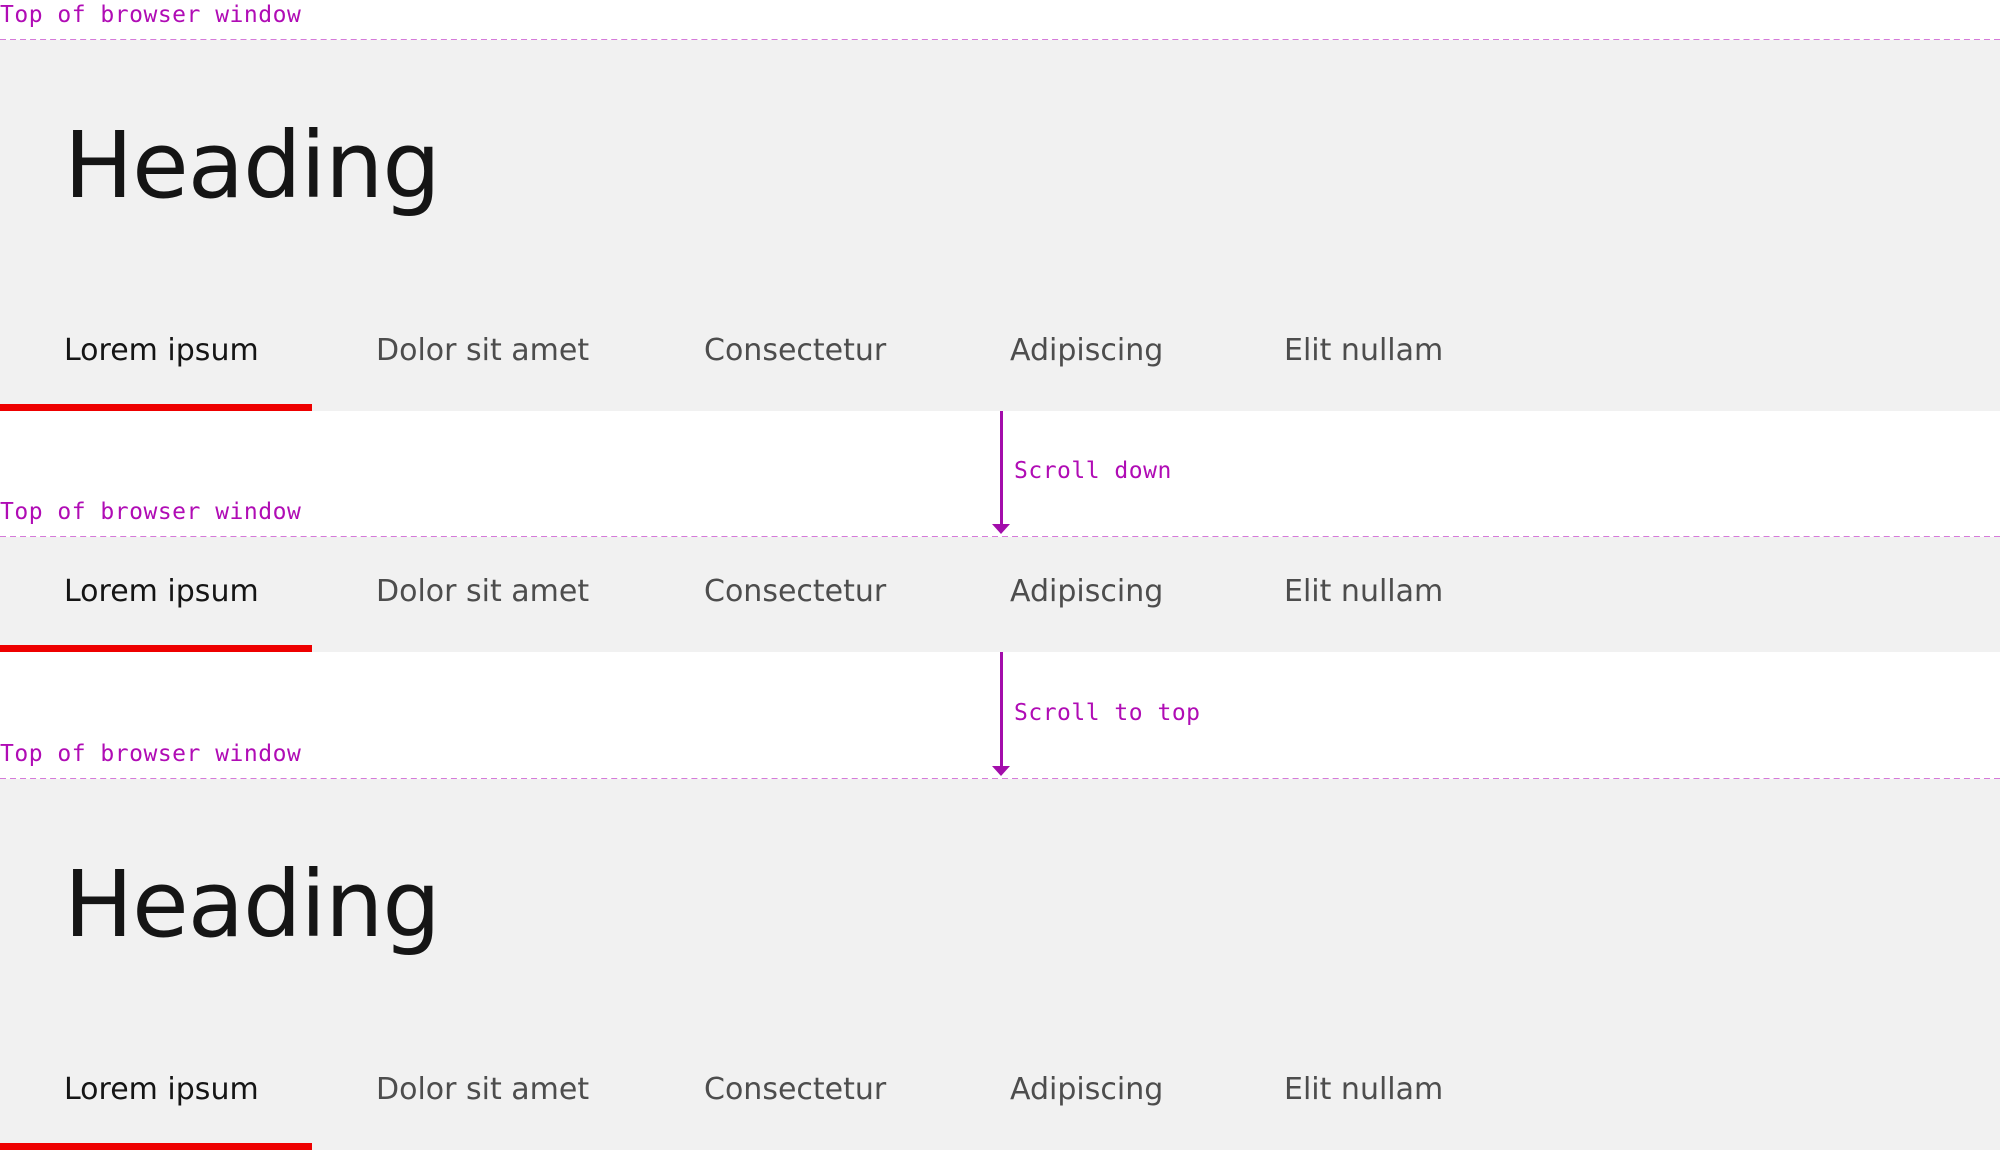  I want to click on scroll-to-top-arrow-icon, so click(1001, 714).